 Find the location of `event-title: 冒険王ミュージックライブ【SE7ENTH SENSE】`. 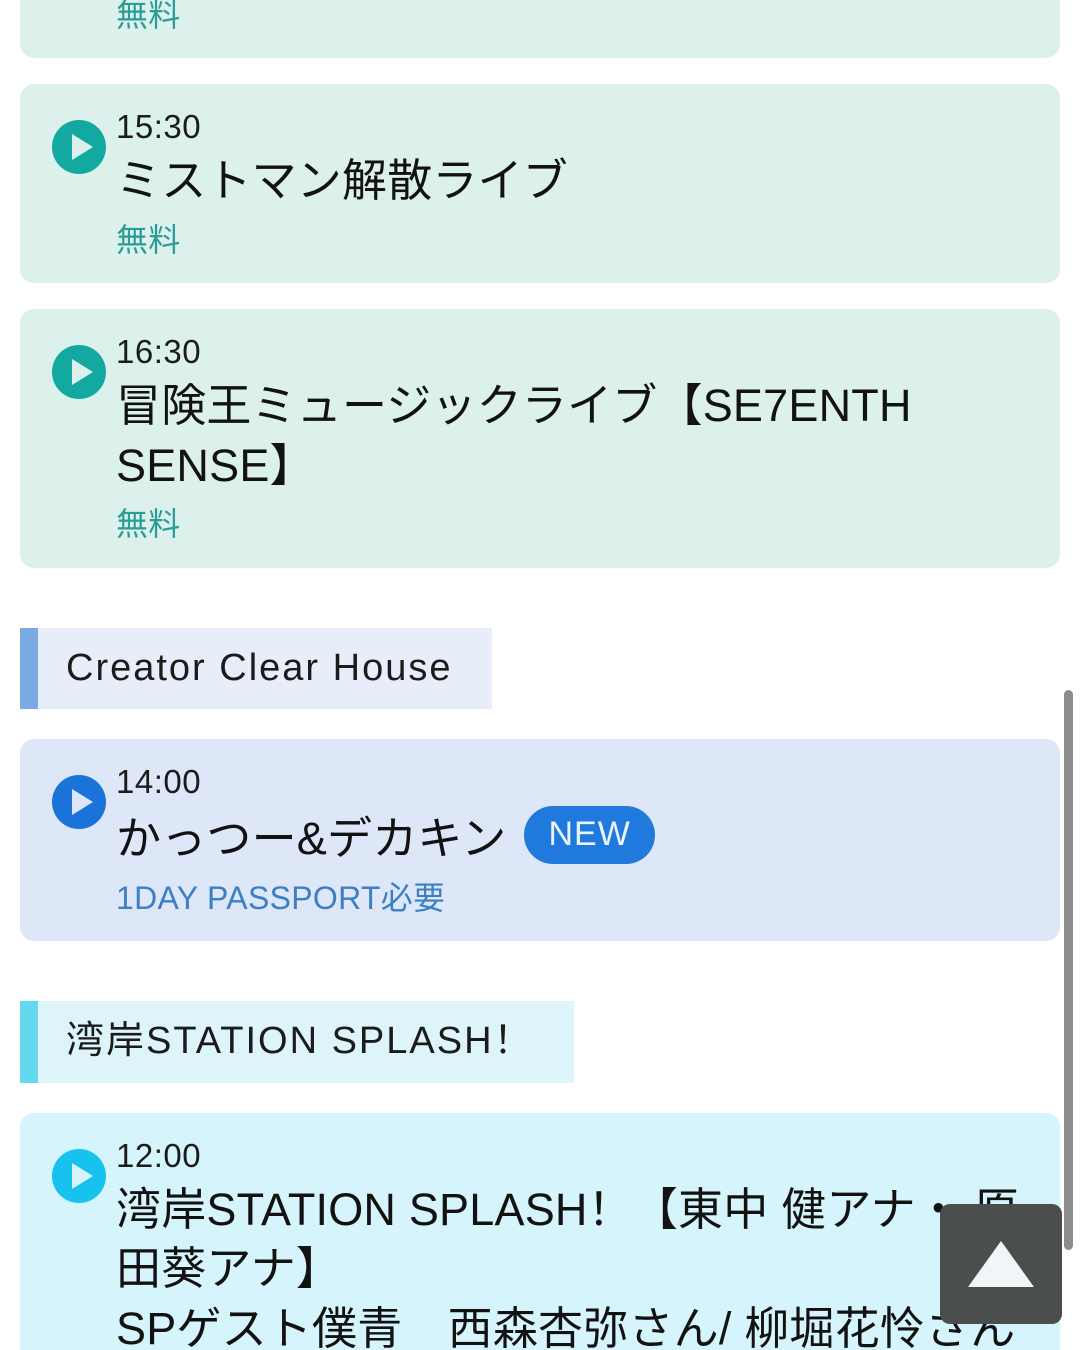

event-title: 冒険王ミュージックライブ【SE7ENTH SENSE】 is located at coordinates (514, 435).